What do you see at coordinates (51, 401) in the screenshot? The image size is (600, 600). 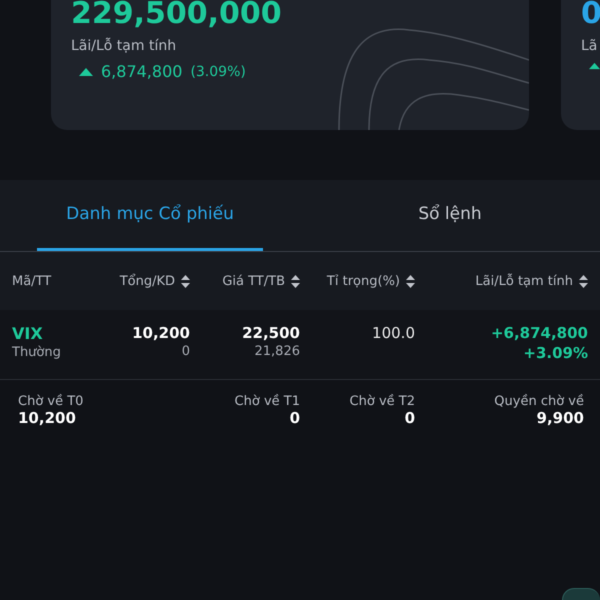 I see `pending-label: Chờ về T0` at bounding box center [51, 401].